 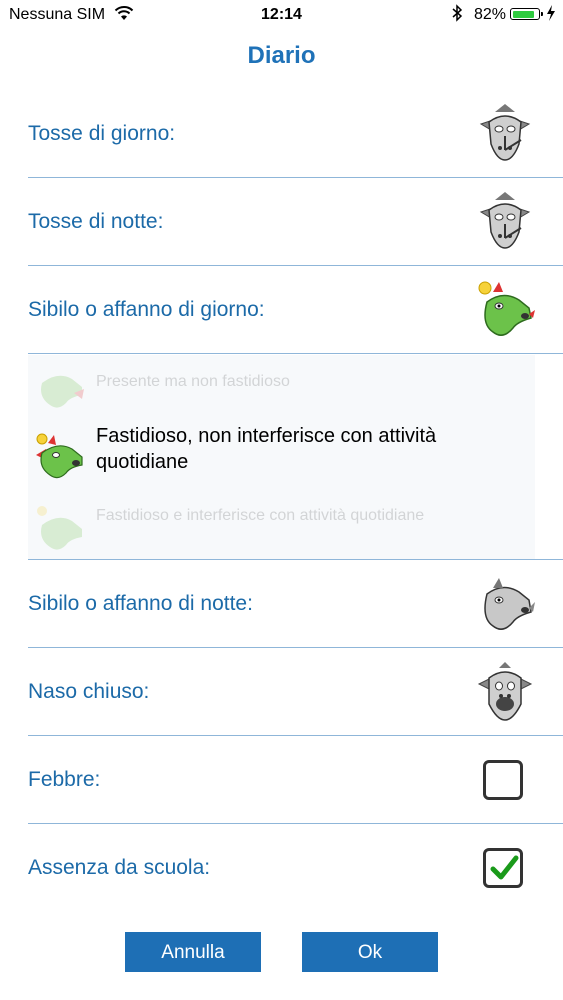 What do you see at coordinates (370, 952) in the screenshot?
I see `ok-button: Ok` at bounding box center [370, 952].